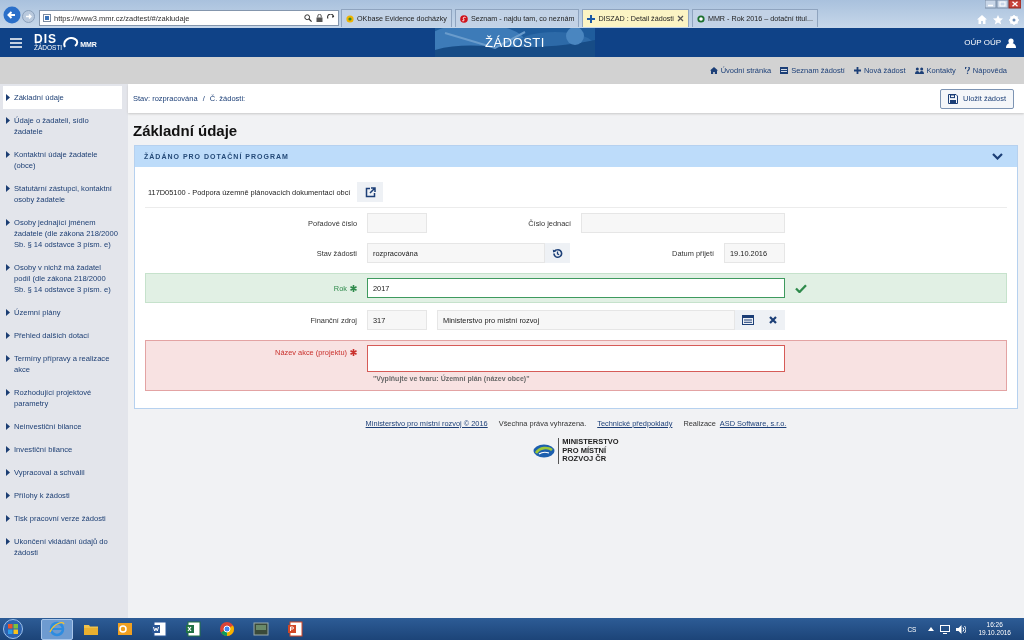 The image size is (1024, 640). I want to click on input-field, so click(576, 358).